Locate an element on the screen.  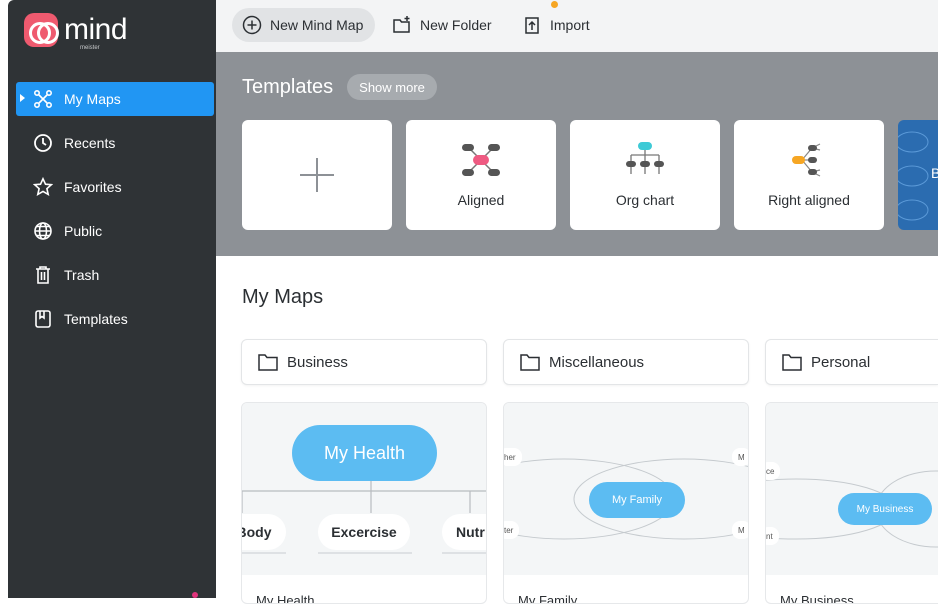
map-card-my-family: her ter M M My Family My Family is located at coordinates (626, 503).